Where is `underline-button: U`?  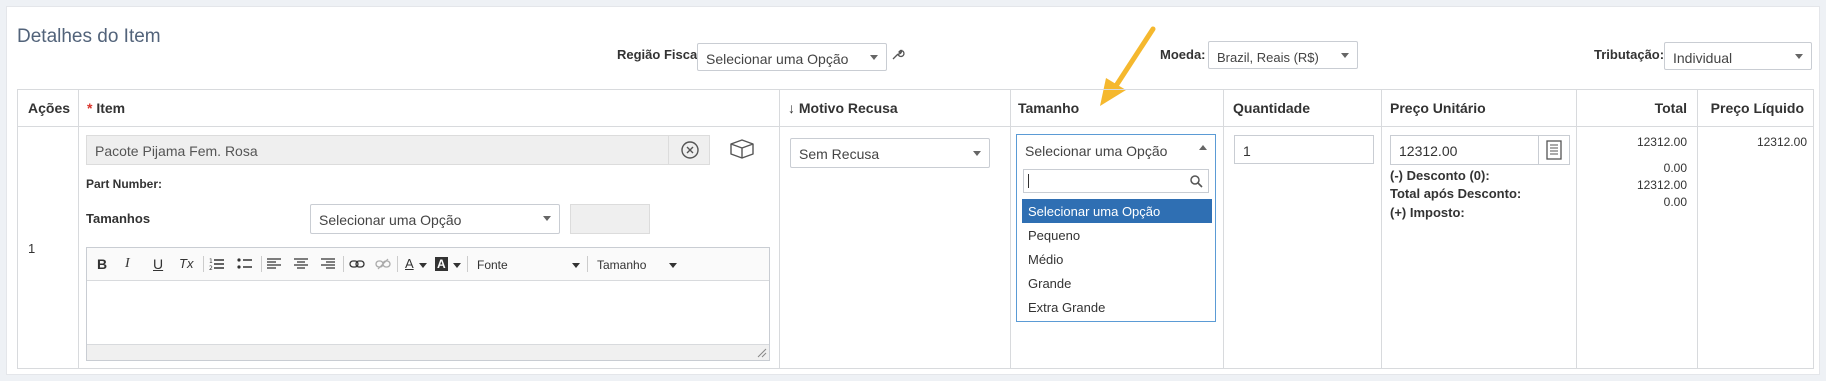 underline-button: U is located at coordinates (158, 264).